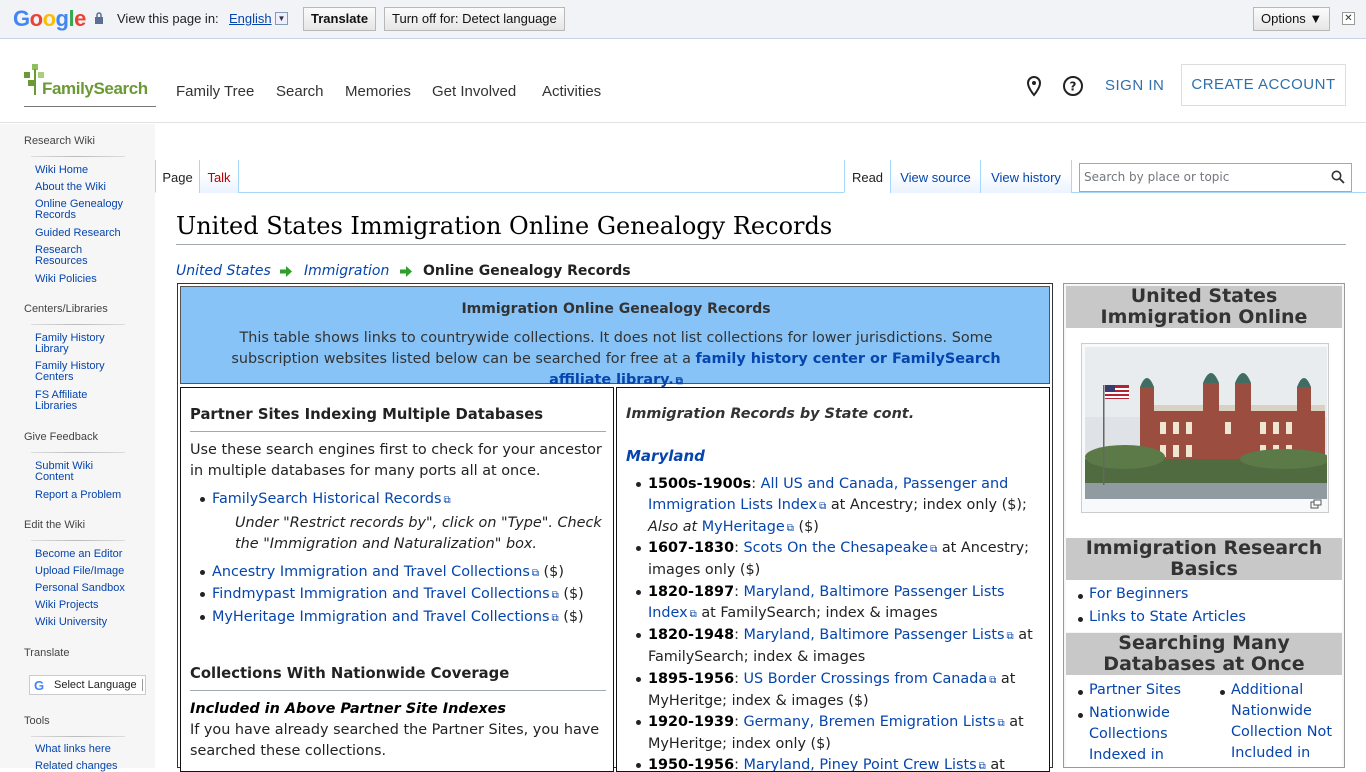  I want to click on location-pin-icon, so click(1034, 86).